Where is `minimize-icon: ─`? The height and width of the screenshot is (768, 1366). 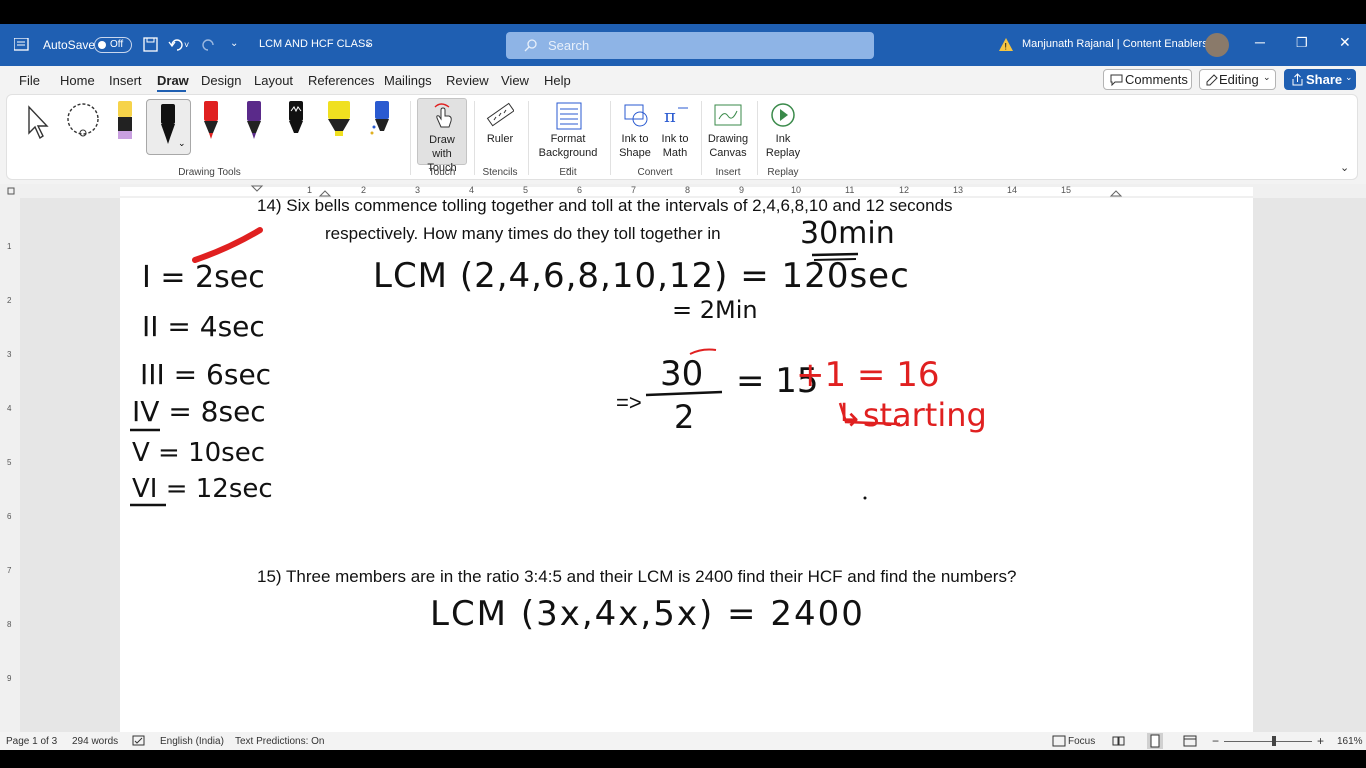
minimize-icon: ─ is located at coordinates (1260, 42).